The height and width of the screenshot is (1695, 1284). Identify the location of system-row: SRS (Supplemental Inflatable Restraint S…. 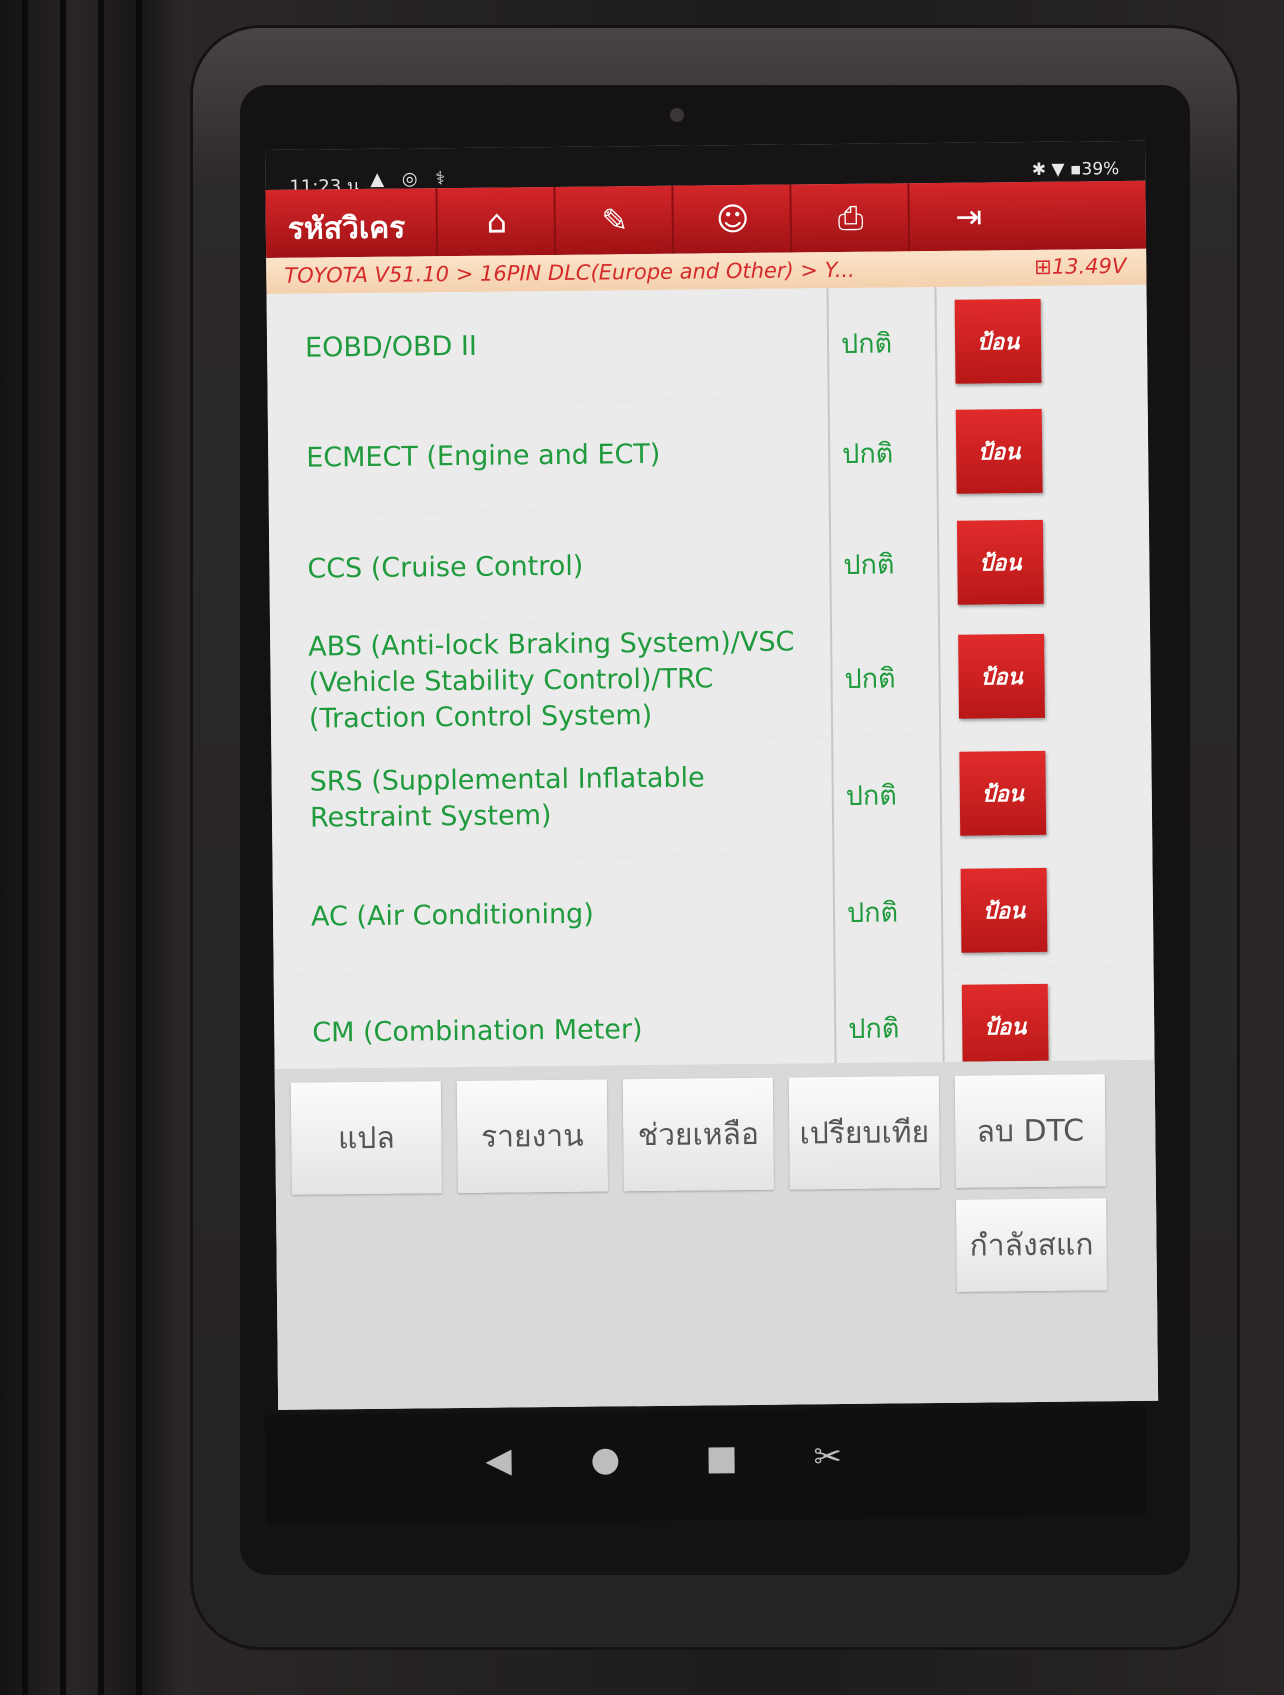
(712, 797).